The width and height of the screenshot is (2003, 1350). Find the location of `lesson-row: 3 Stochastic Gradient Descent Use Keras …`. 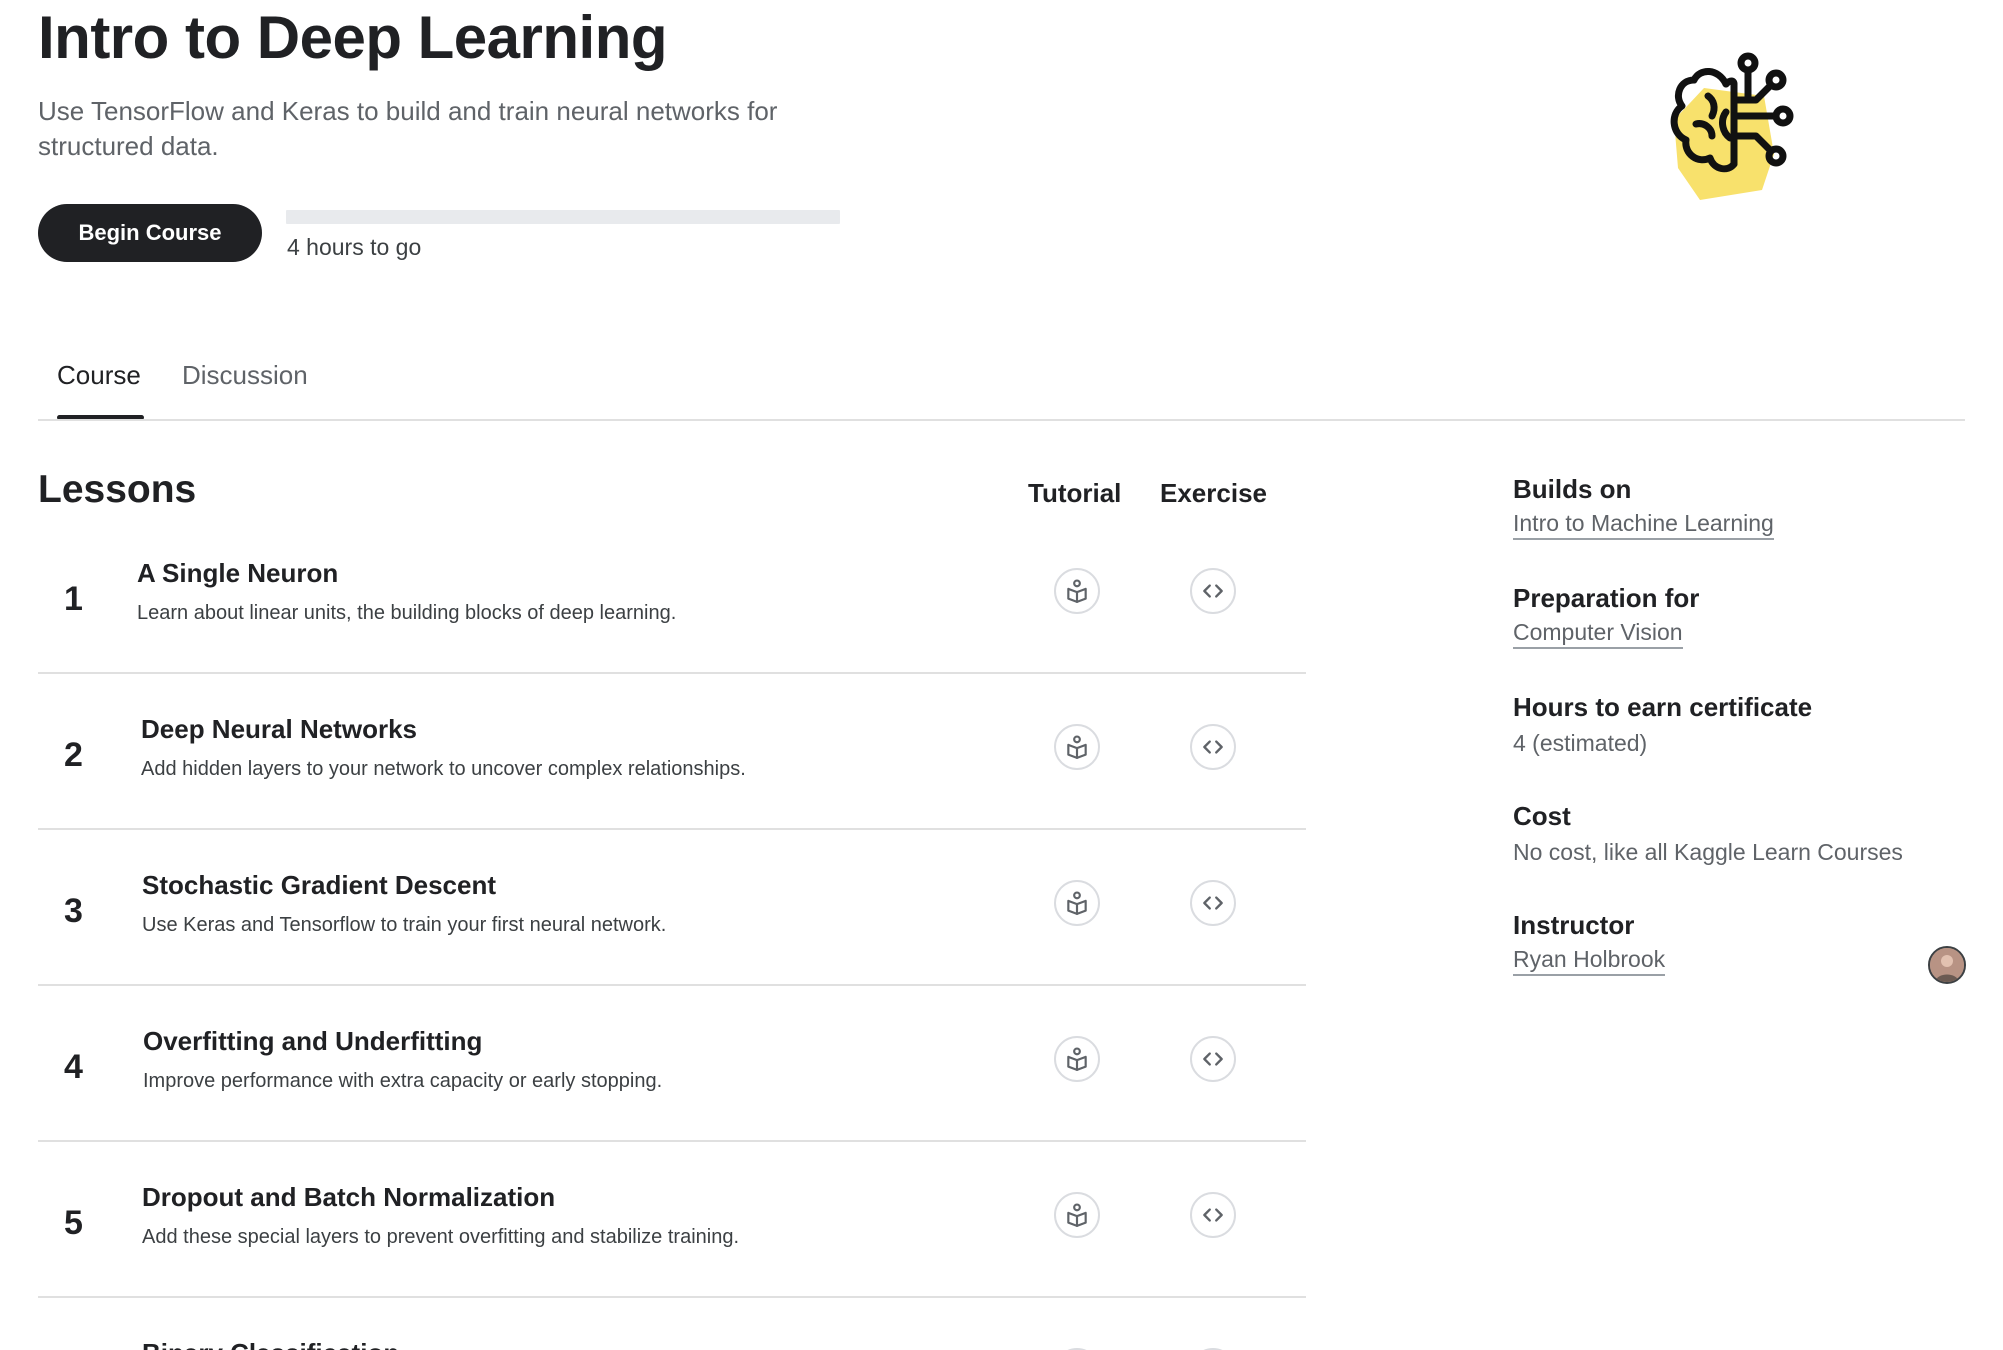

lesson-row: 3 Stochastic Gradient Descent Use Keras … is located at coordinates (672, 908).